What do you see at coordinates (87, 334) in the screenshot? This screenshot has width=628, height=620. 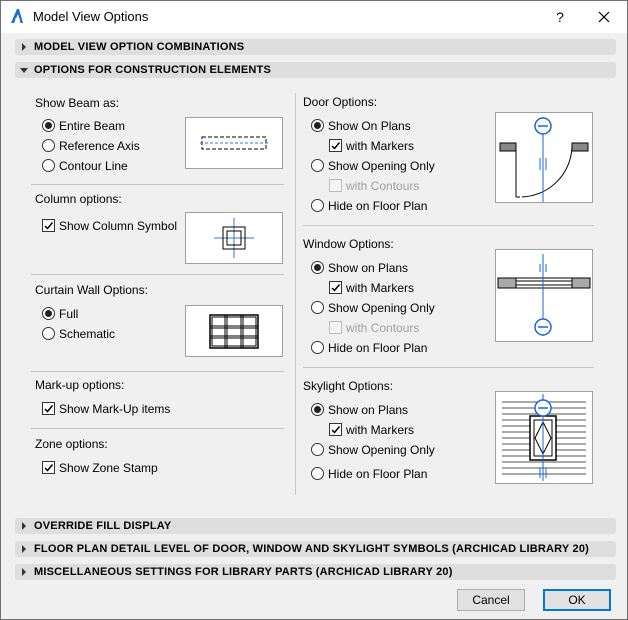 I see `curtain-wall-schematic-label: Schematic` at bounding box center [87, 334].